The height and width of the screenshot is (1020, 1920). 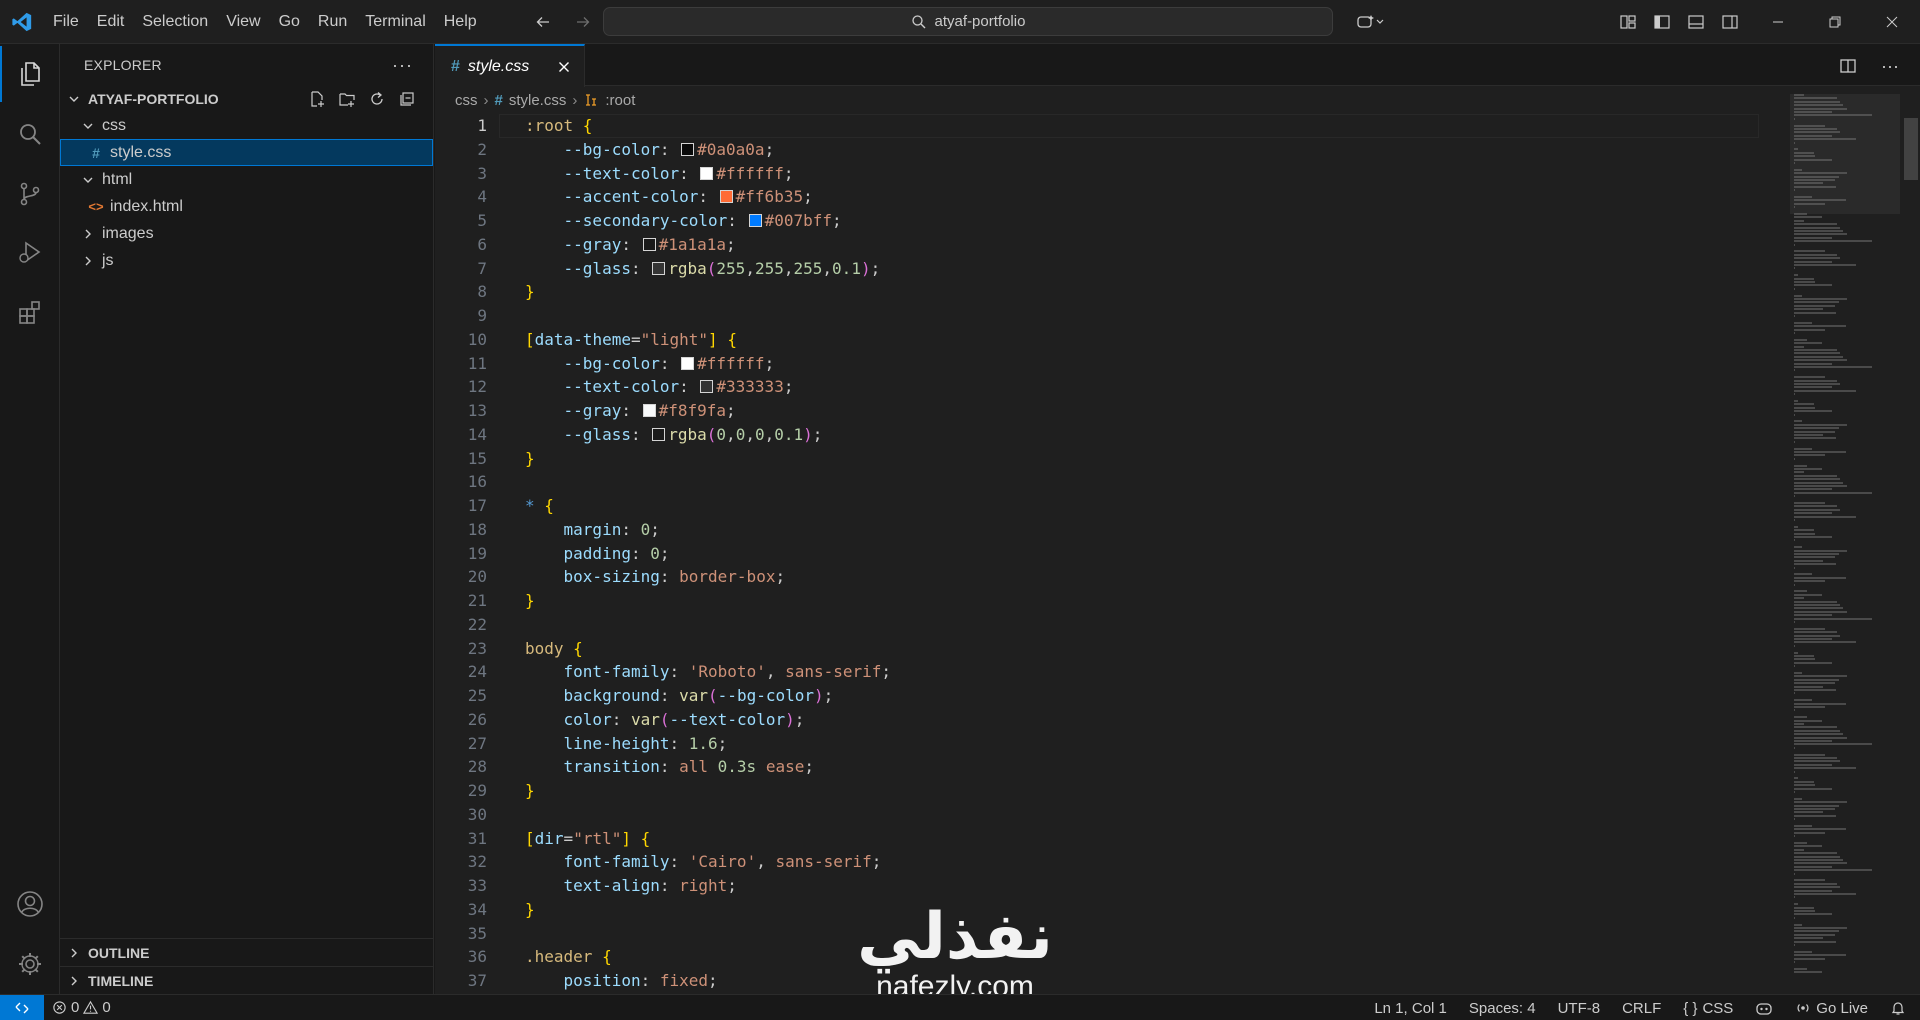 What do you see at coordinates (611, 695) in the screenshot?
I see `code-token: background` at bounding box center [611, 695].